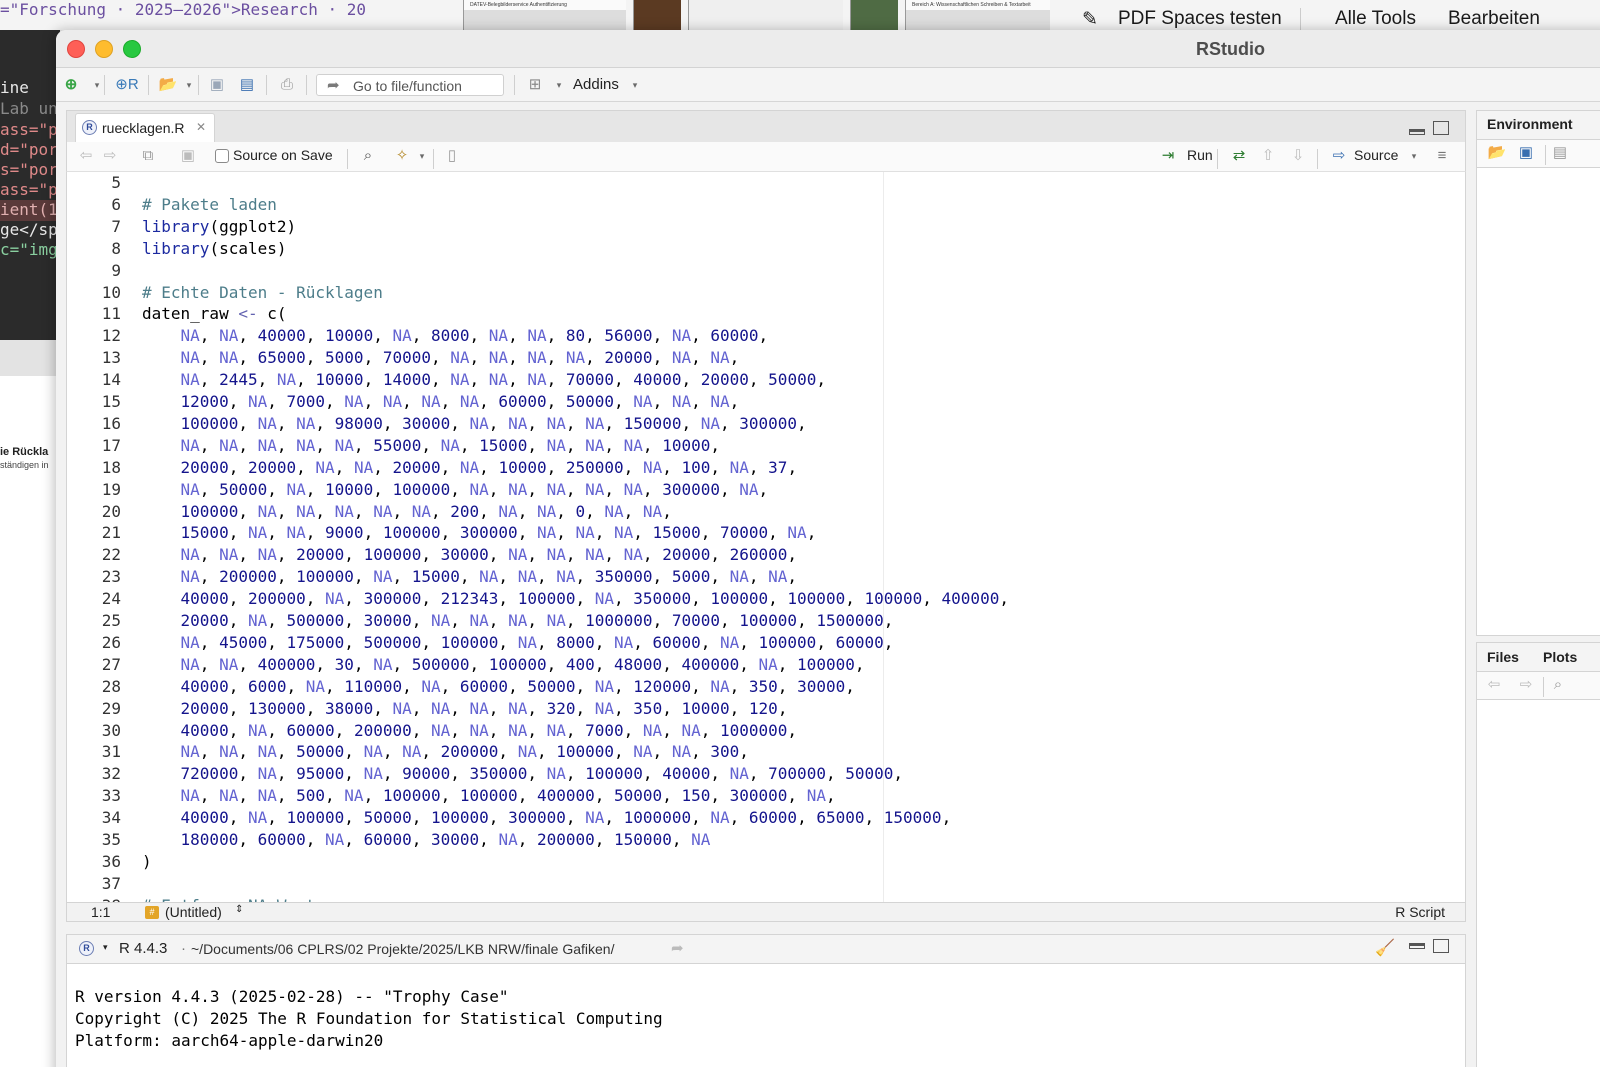  Describe the element at coordinates (1375, 19) in the screenshot. I see `all-tools-button: Alle Tools` at that location.